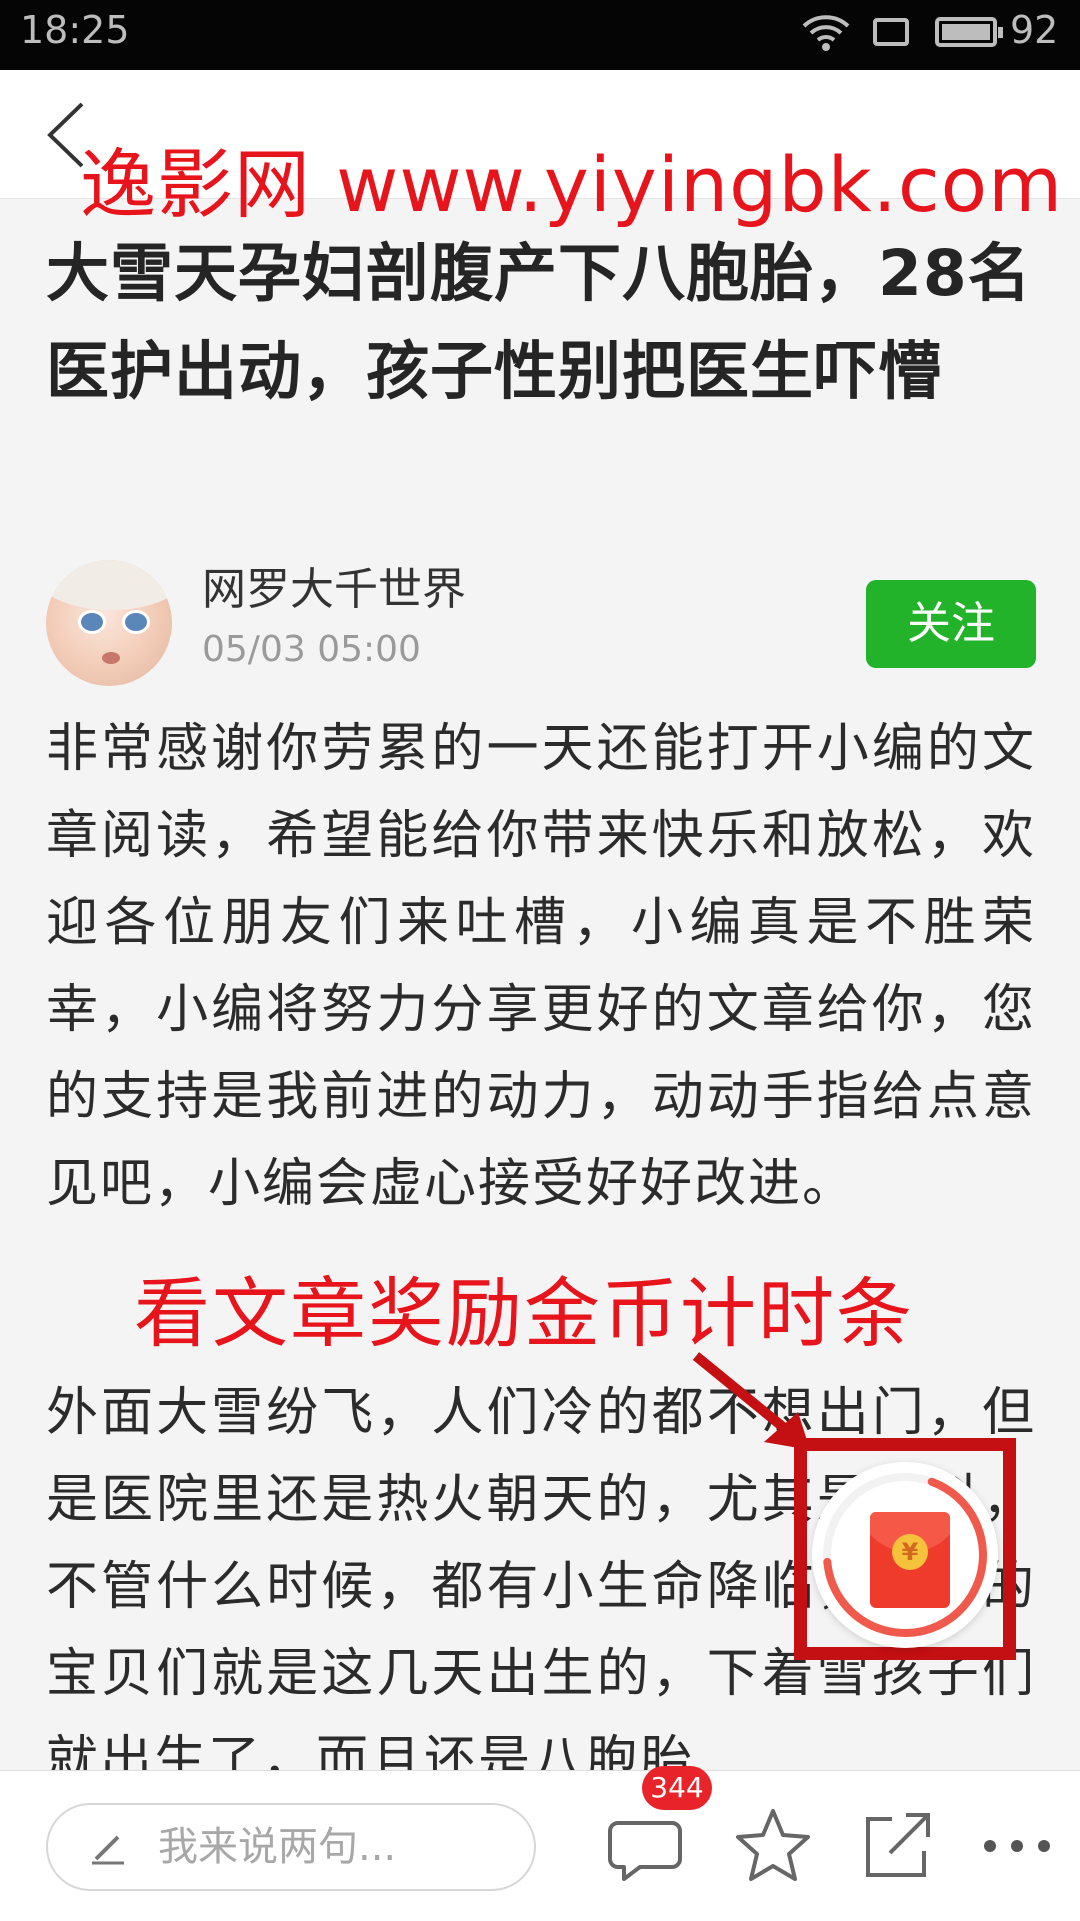 The height and width of the screenshot is (1921, 1080). What do you see at coordinates (910, 1552) in the screenshot?
I see `coin-icon: ¥` at bounding box center [910, 1552].